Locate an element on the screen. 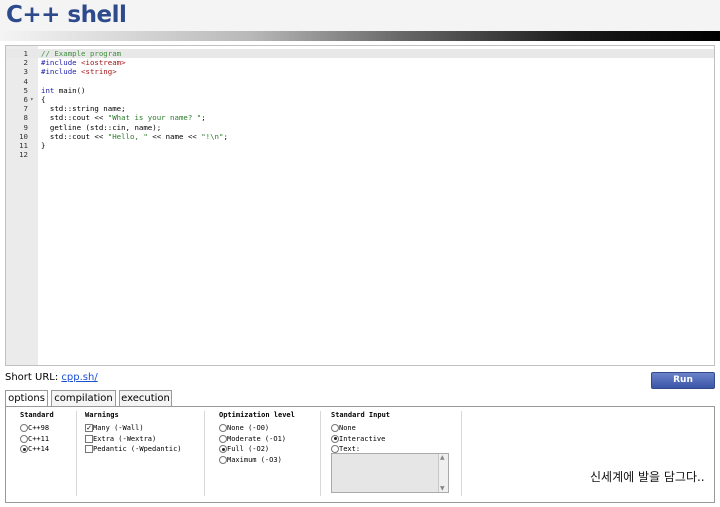 The width and height of the screenshot is (720, 507). optimization-option-label: Moderate (-O1) is located at coordinates (257, 438).